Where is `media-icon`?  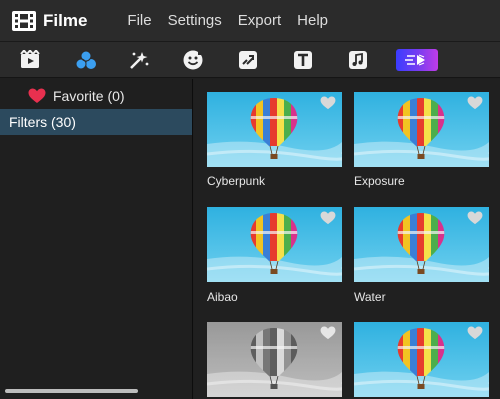
media-icon is located at coordinates (30, 60).